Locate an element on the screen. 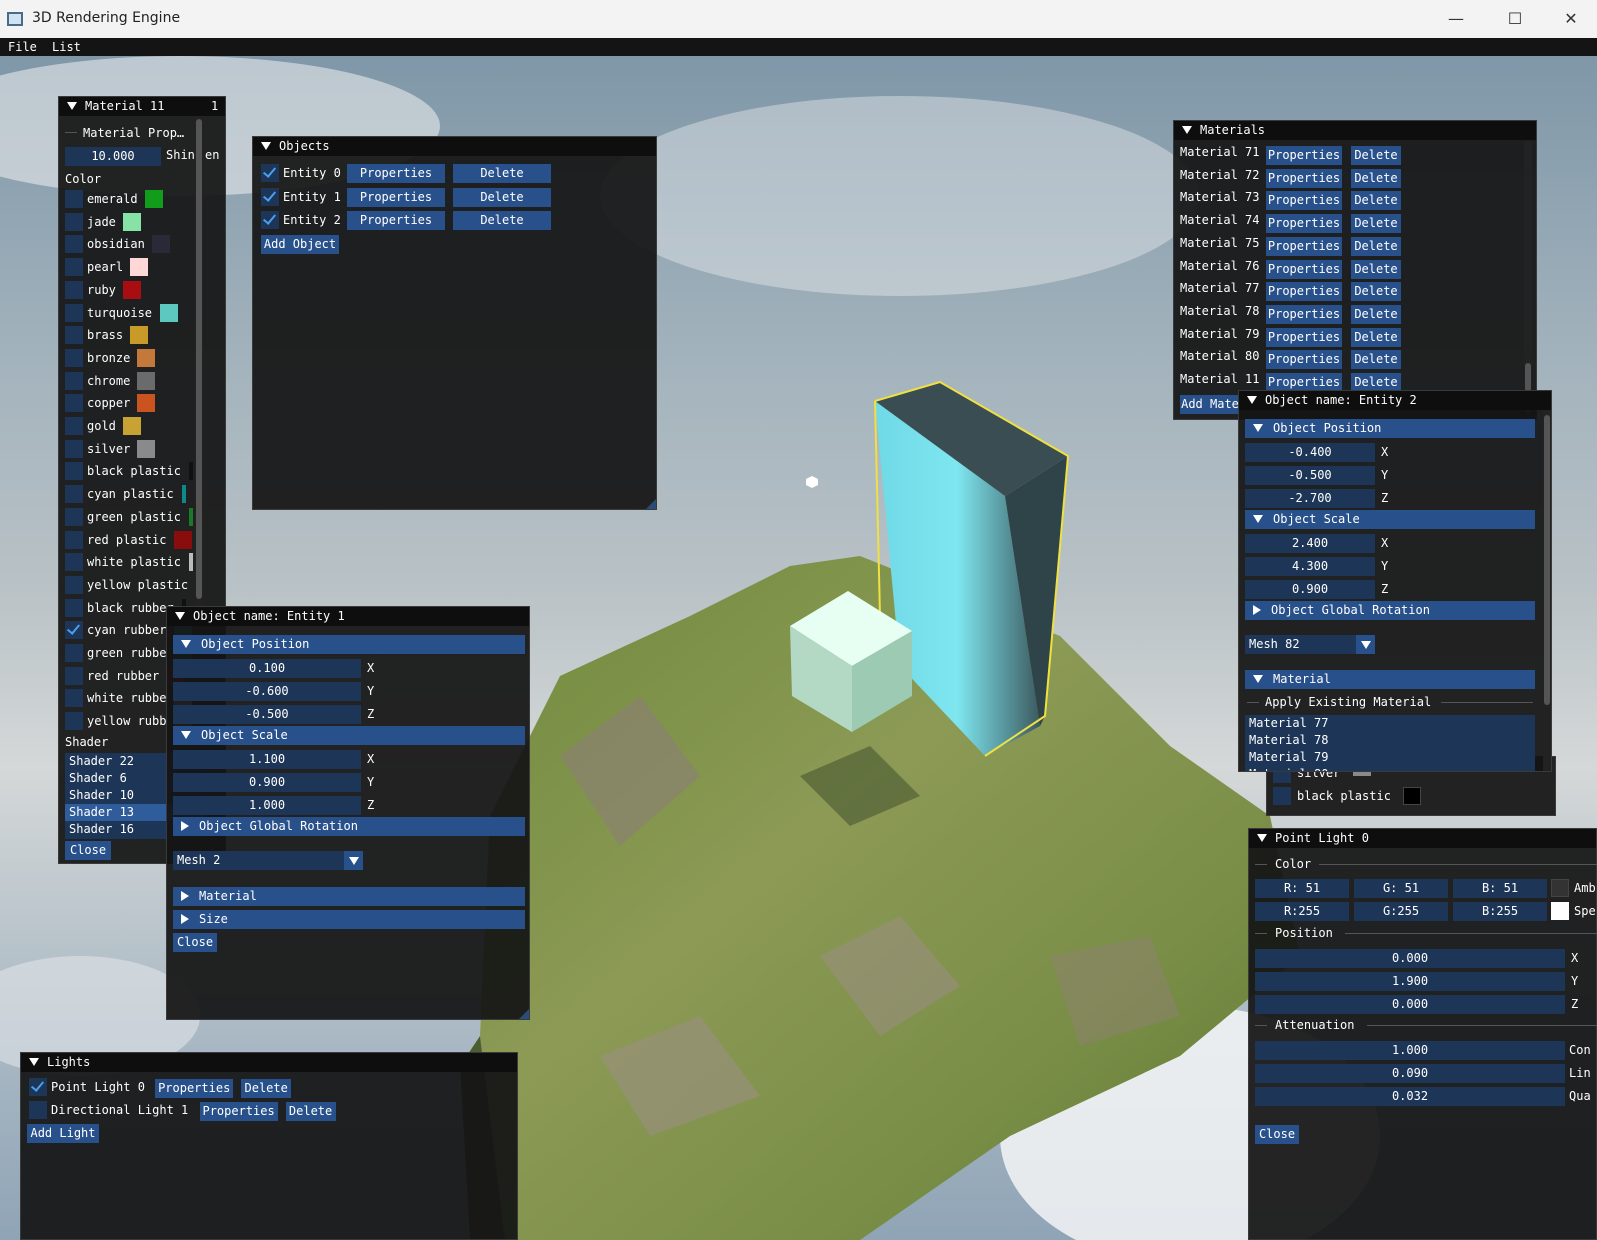 The image size is (1597, 1240). specular-b-field: B:255 is located at coordinates (1500, 911).